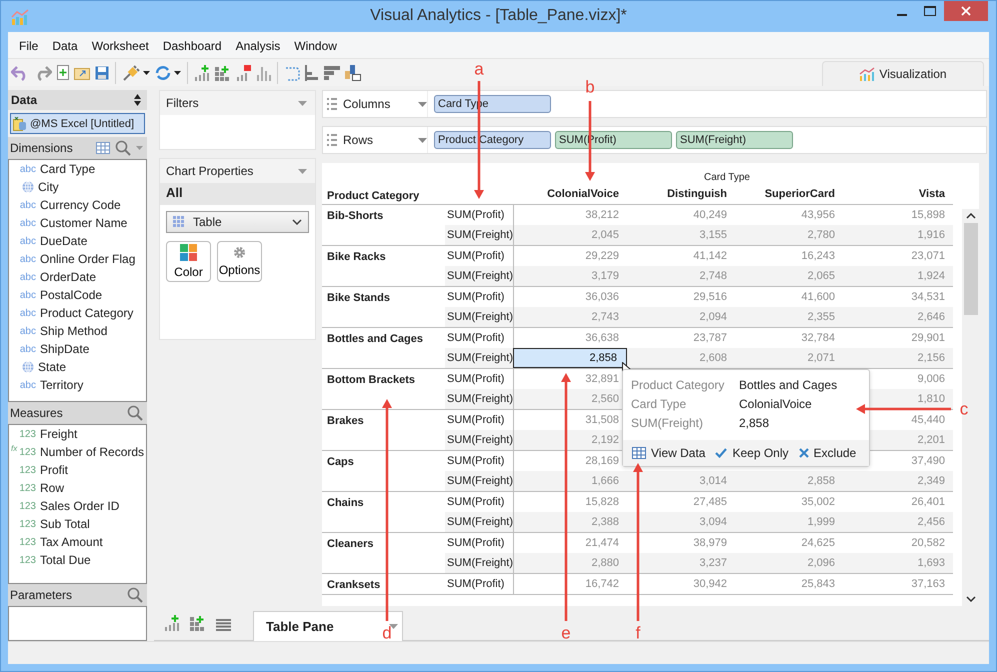 This screenshot has height=672, width=997. What do you see at coordinates (24, 100) in the screenshot?
I see `data-panel-title: Data` at bounding box center [24, 100].